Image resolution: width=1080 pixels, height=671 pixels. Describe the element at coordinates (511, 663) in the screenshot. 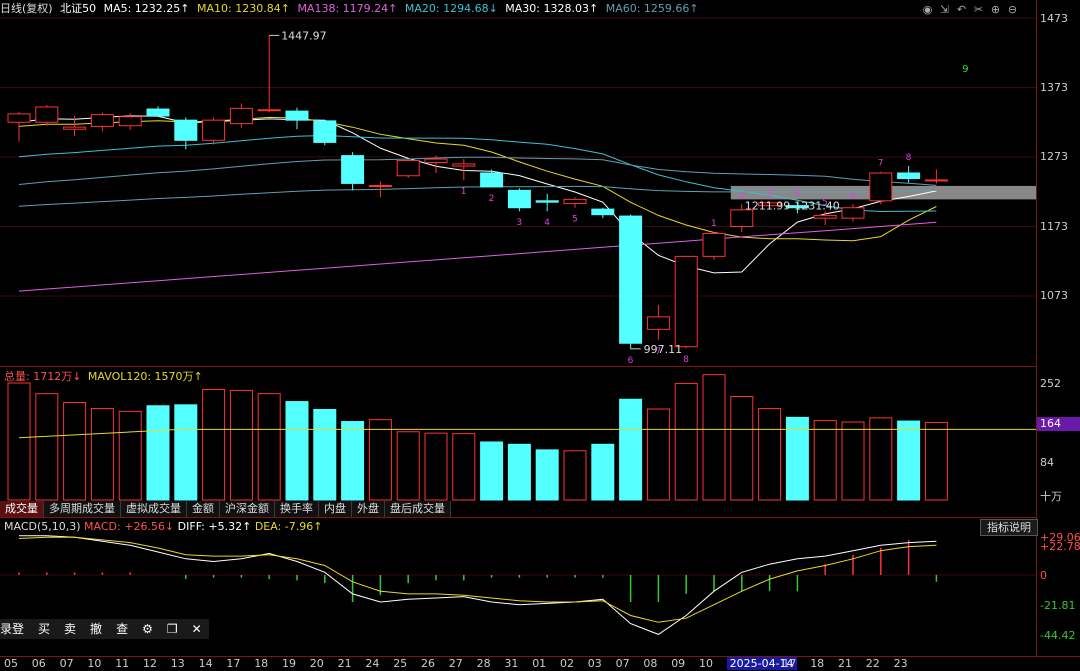

I see `date-tick-label: 31` at that location.